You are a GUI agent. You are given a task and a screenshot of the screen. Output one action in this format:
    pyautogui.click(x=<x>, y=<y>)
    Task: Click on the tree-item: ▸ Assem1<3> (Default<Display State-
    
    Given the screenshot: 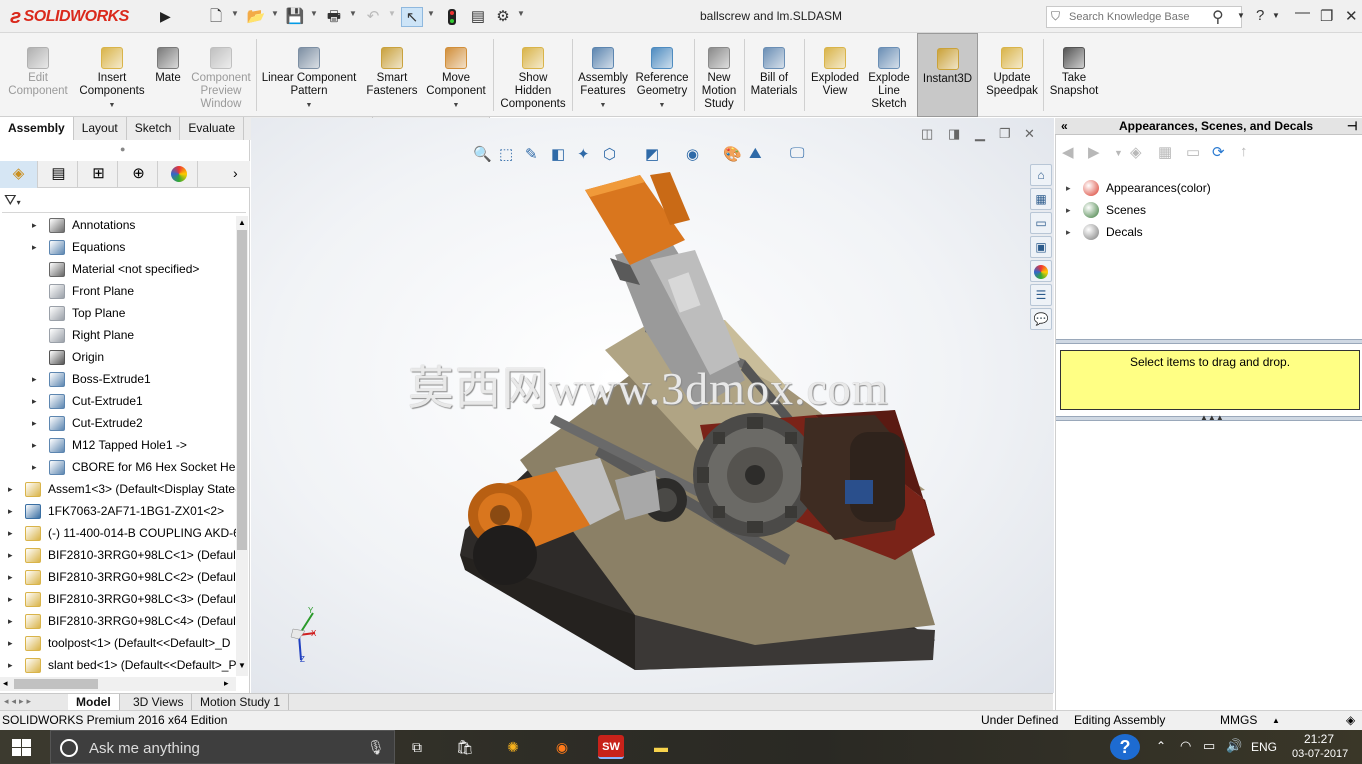 What is the action you would take?
    pyautogui.click(x=118, y=489)
    